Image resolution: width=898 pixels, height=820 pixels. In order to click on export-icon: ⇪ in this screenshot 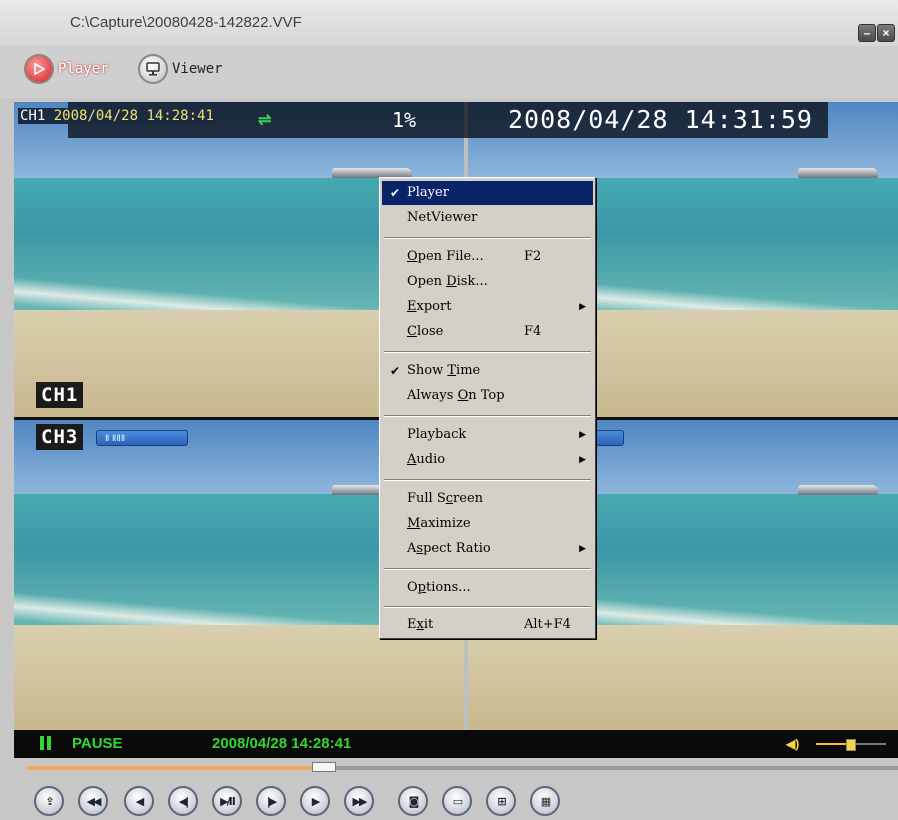, I will do `click(49, 801)`.